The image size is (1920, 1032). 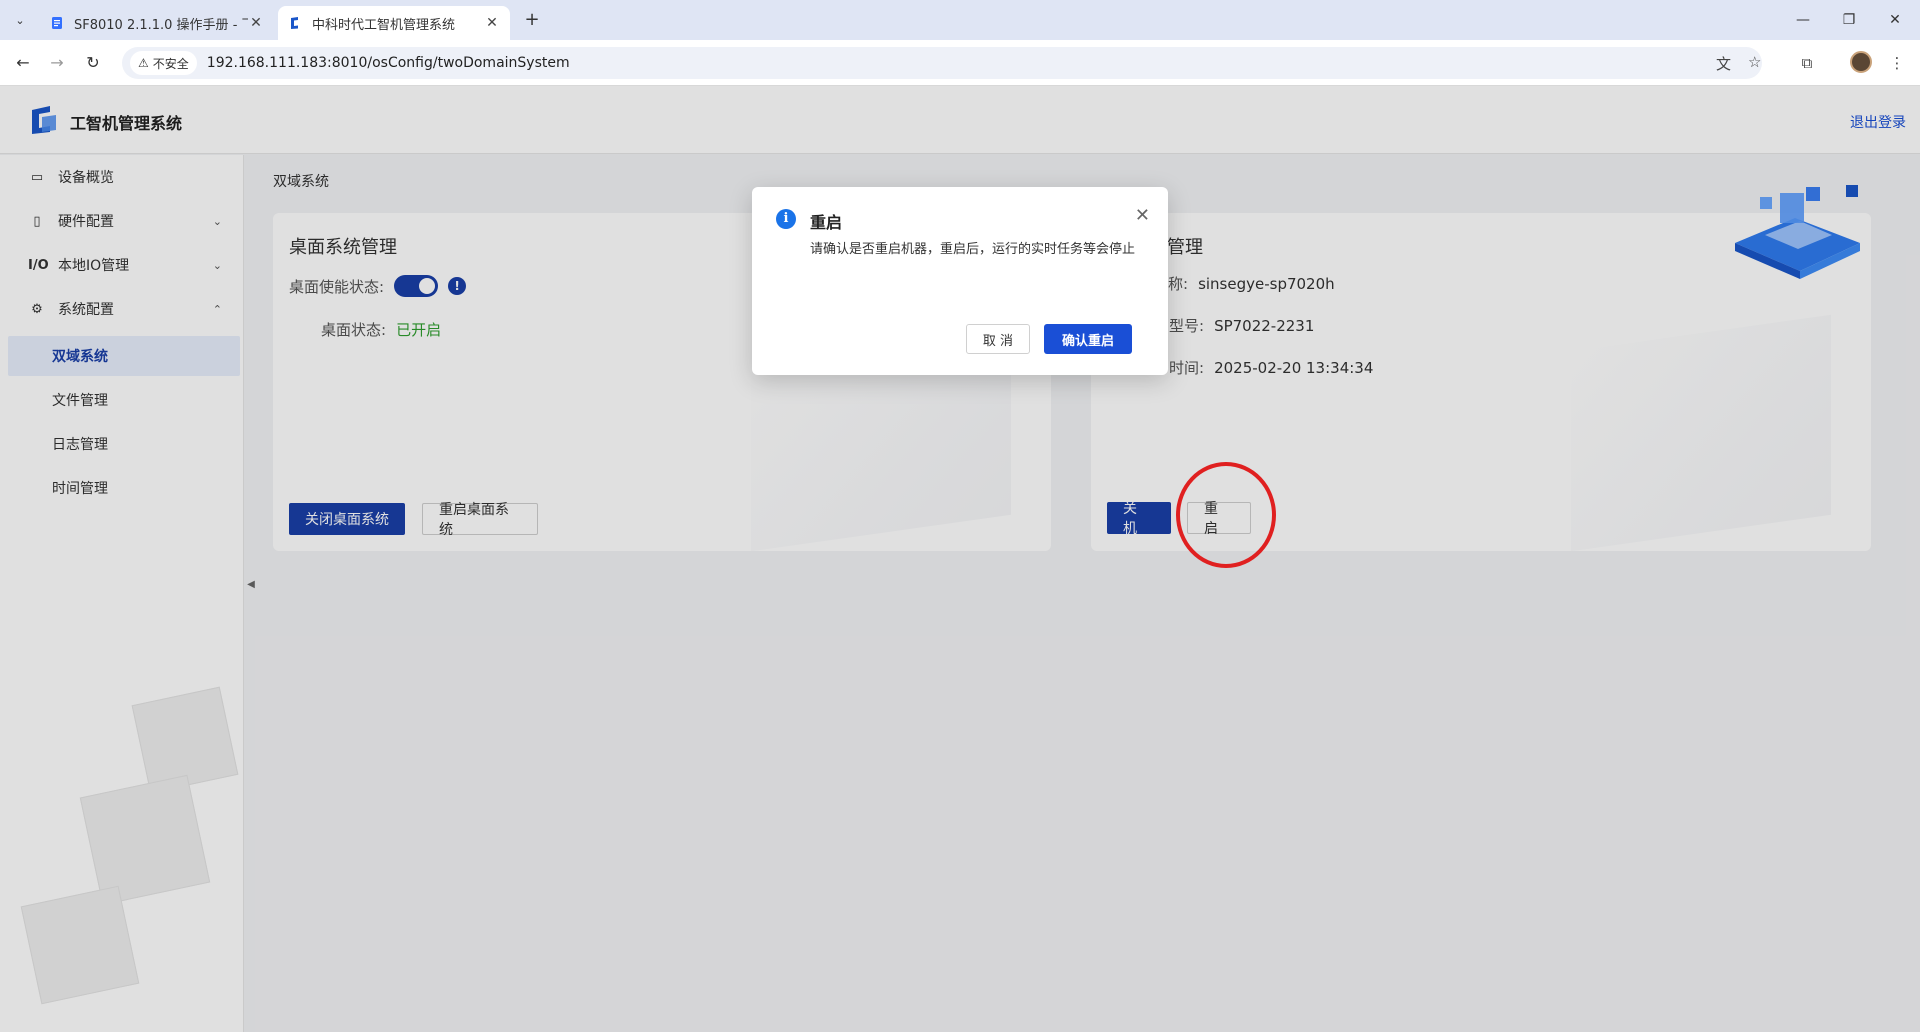 I want to click on warning-icon: ⚠, so click(x=143, y=63).